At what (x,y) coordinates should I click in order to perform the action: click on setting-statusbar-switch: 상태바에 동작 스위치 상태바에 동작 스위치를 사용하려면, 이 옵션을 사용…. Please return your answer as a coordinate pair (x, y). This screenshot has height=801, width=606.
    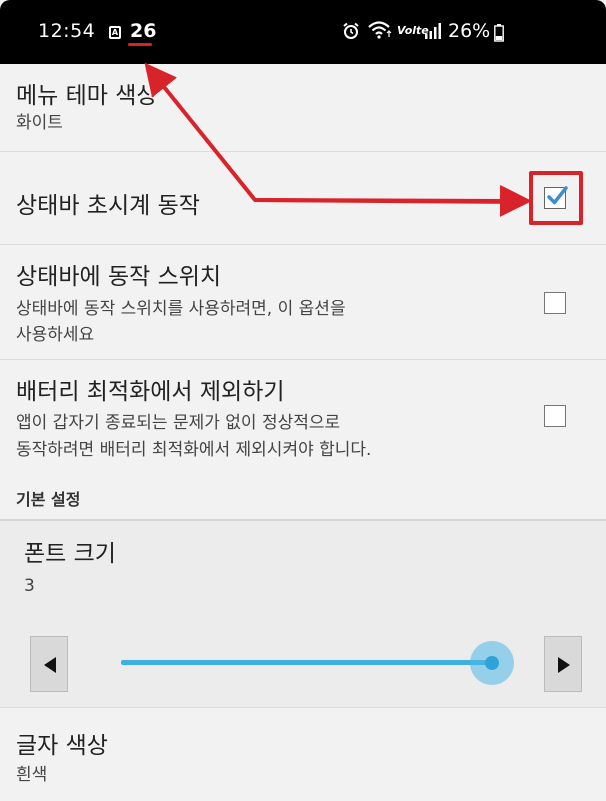
    Looking at the image, I should click on (303, 302).